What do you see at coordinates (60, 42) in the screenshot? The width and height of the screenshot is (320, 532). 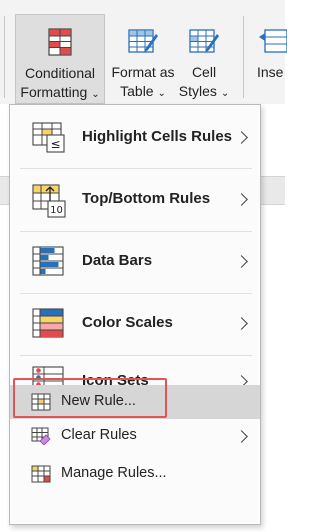 I see `conditional-formatting-icon` at bounding box center [60, 42].